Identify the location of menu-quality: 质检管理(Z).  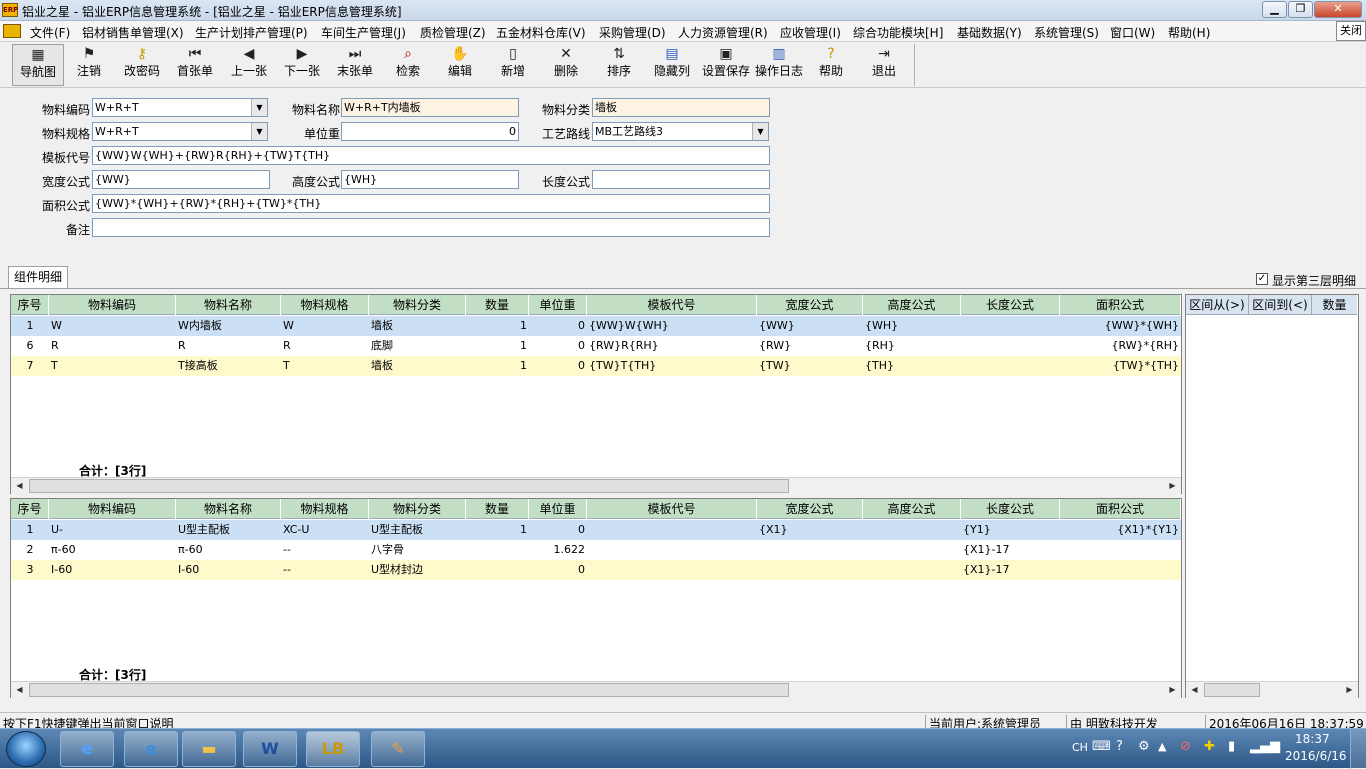
(453, 32).